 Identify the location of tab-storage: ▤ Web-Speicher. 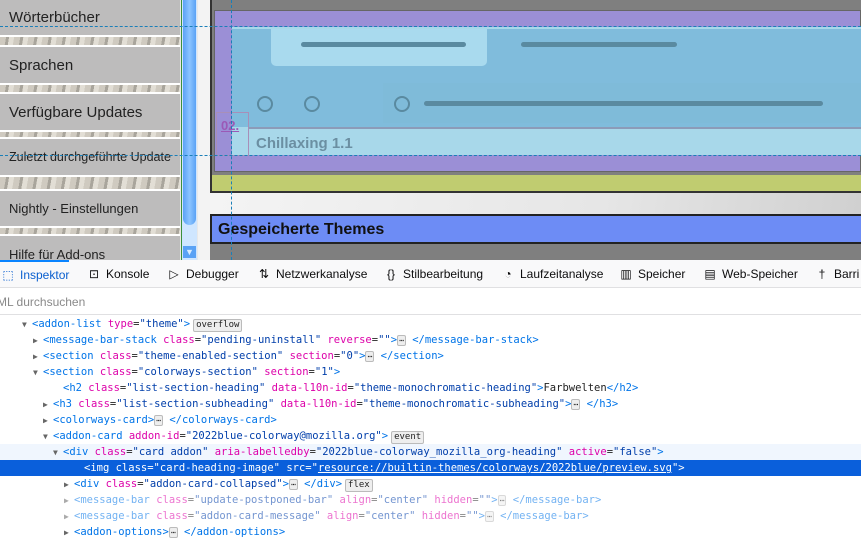
(750, 274).